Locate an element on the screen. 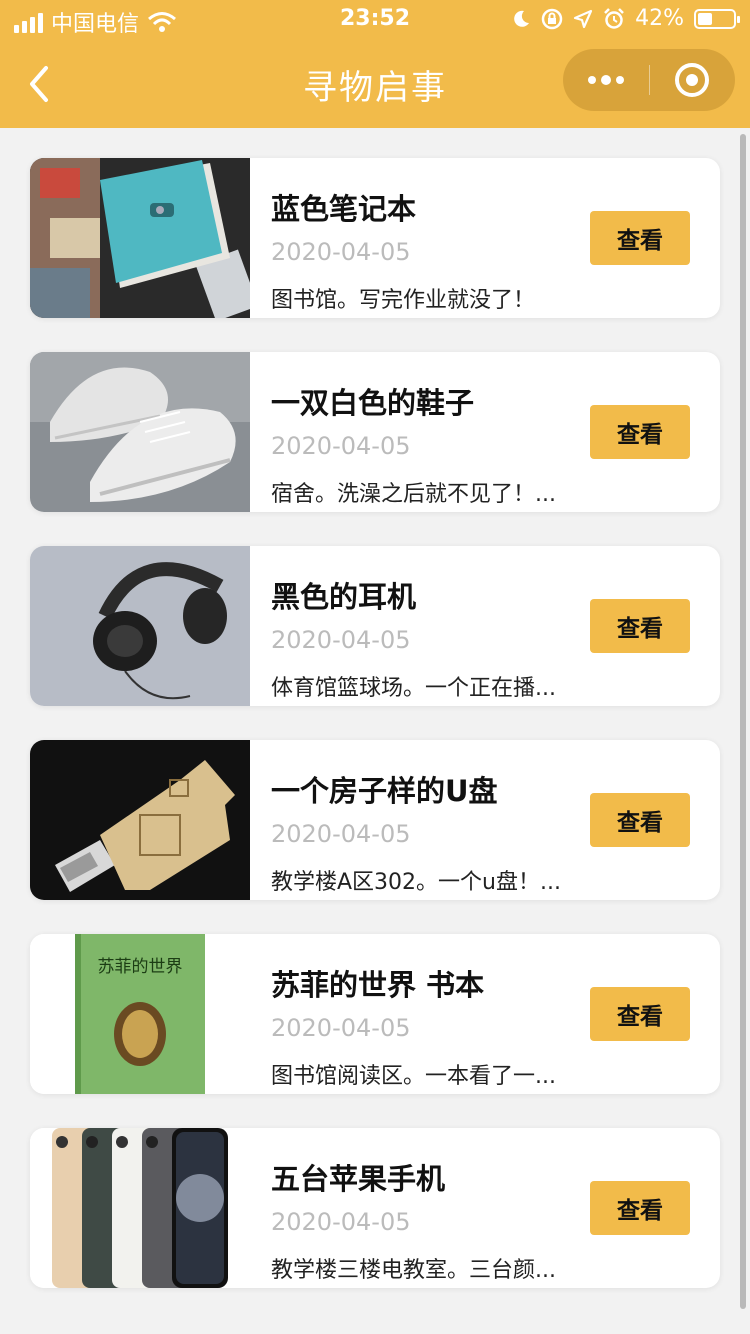  item-name: 一双白色的鞋子 is located at coordinates (373, 403).